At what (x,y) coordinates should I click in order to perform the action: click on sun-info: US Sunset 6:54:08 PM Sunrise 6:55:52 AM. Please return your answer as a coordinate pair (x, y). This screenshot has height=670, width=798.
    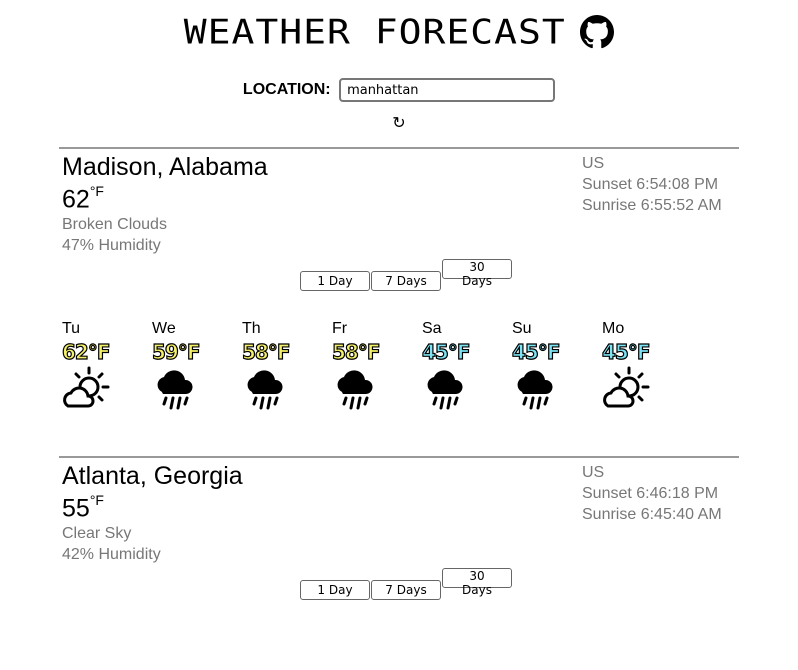
    Looking at the image, I should click on (652, 184).